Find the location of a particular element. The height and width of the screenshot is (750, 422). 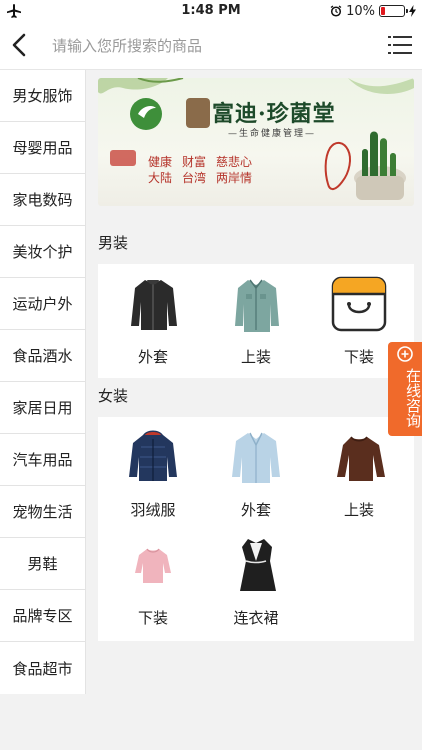

section-title-women: 女装 is located at coordinates (113, 396).